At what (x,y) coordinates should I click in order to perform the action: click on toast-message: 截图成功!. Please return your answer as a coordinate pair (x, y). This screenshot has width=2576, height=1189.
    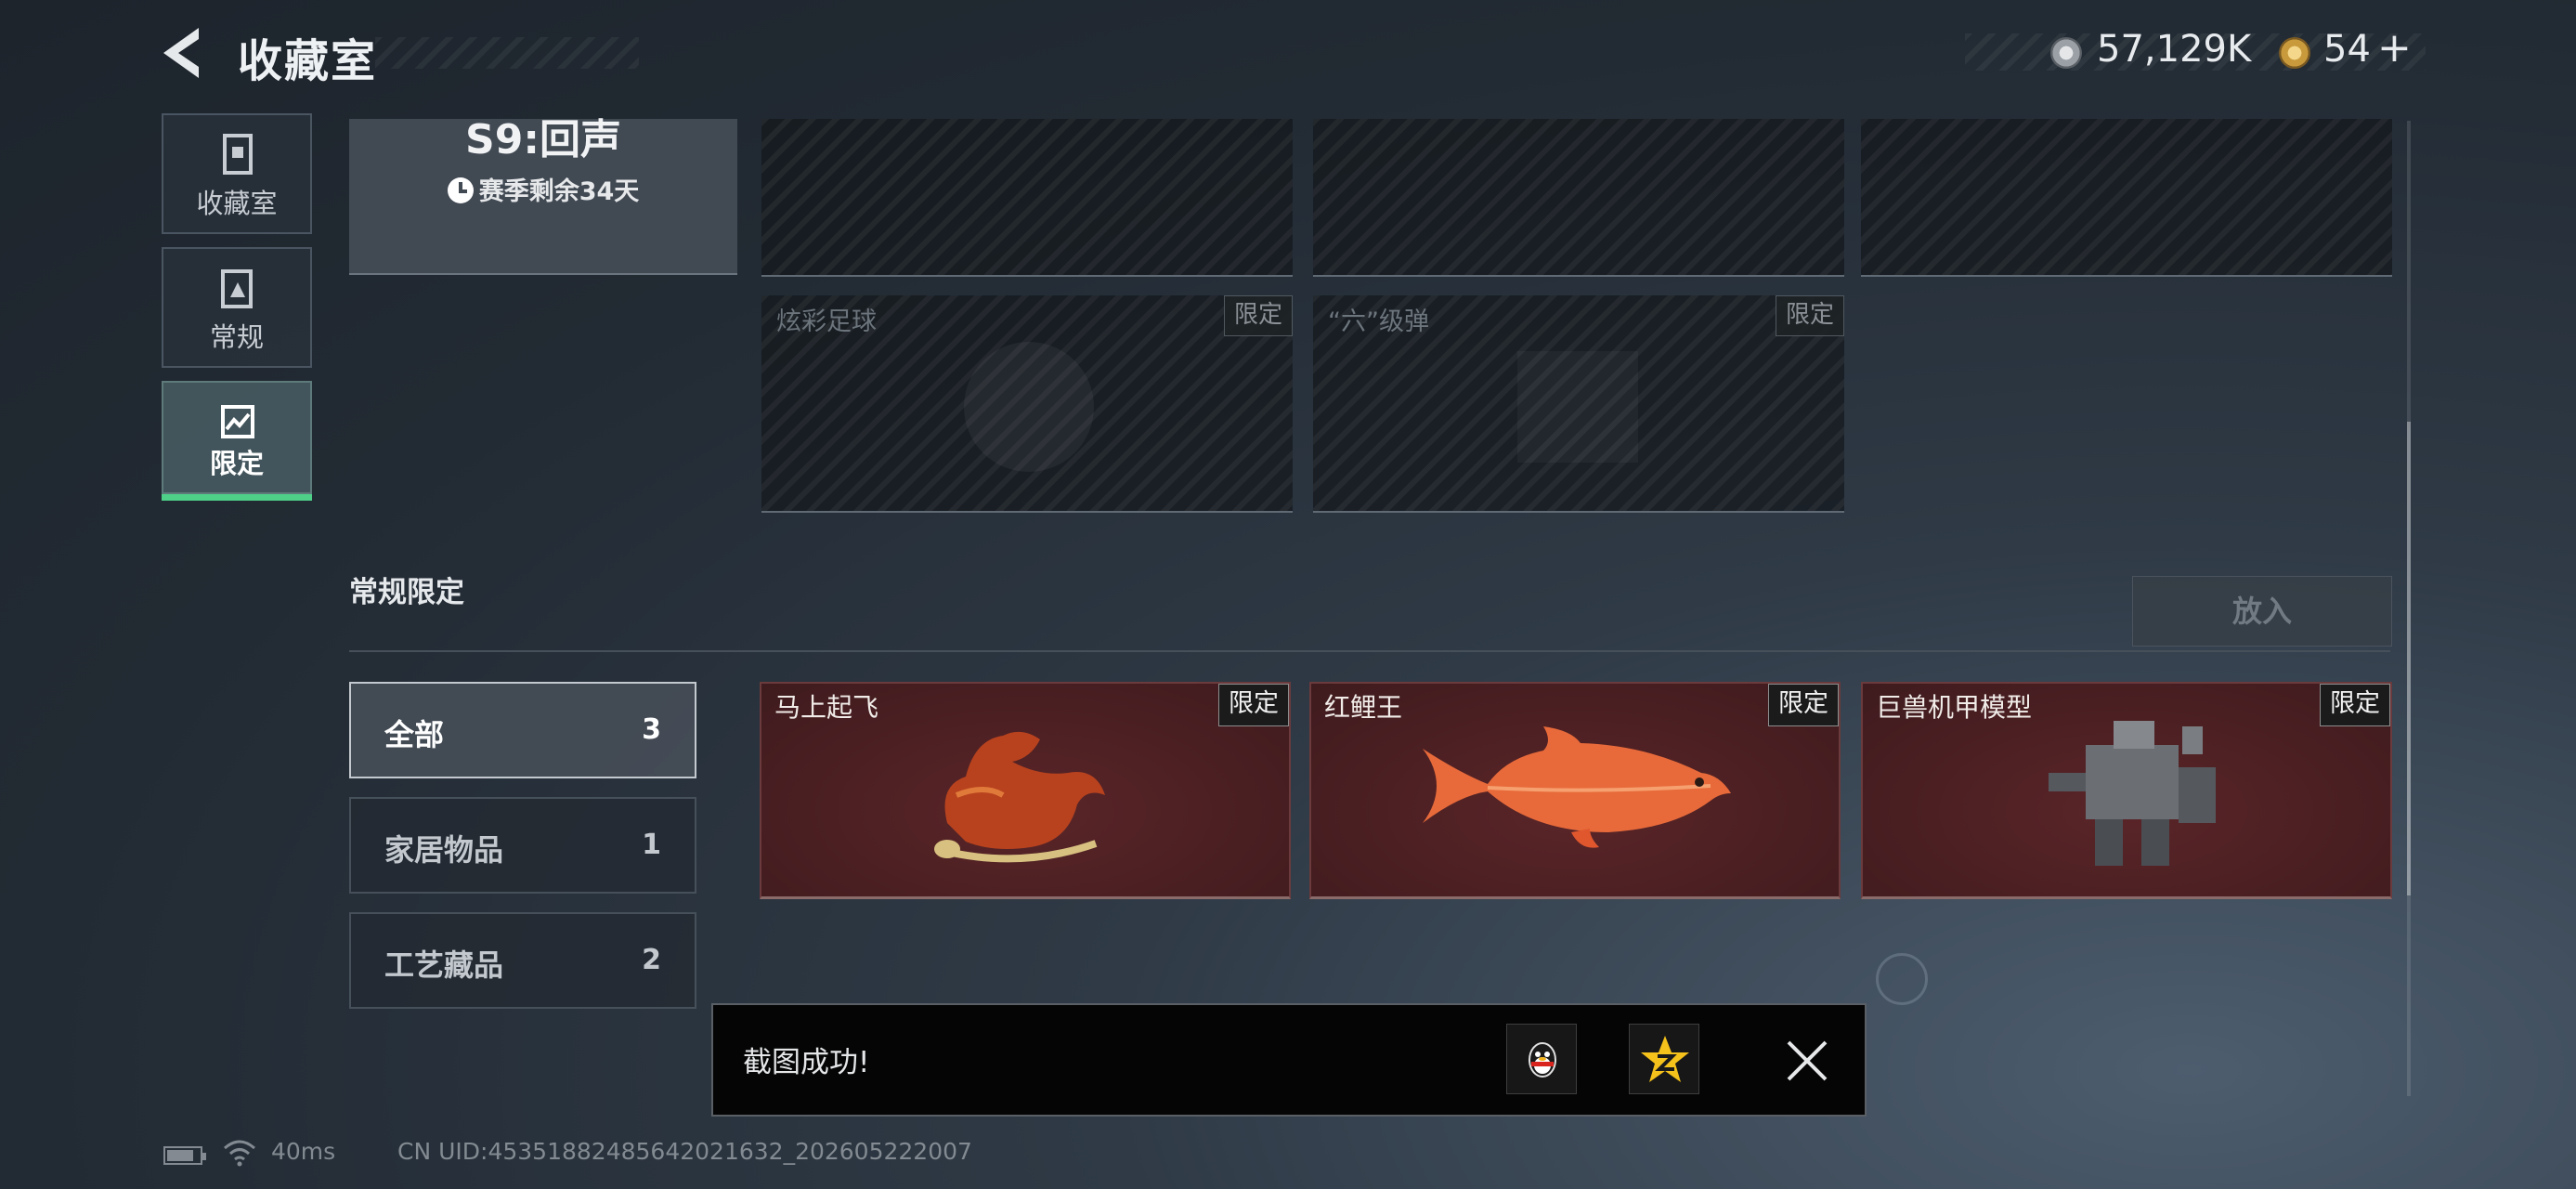
    Looking at the image, I should click on (806, 1062).